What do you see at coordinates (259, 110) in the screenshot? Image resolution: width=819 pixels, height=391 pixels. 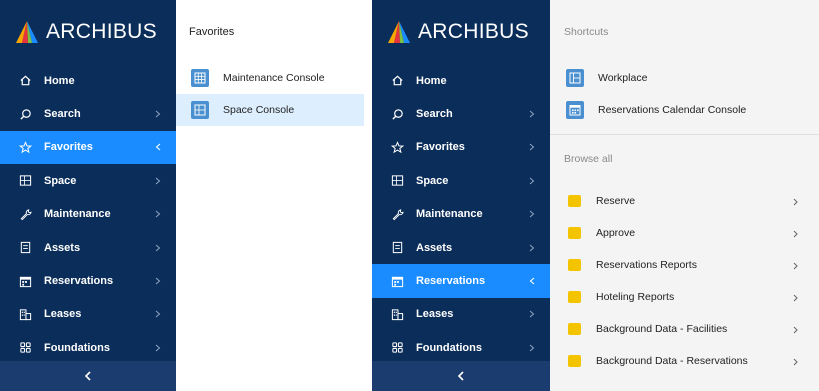 I see `favorite-item-label: Space Console` at bounding box center [259, 110].